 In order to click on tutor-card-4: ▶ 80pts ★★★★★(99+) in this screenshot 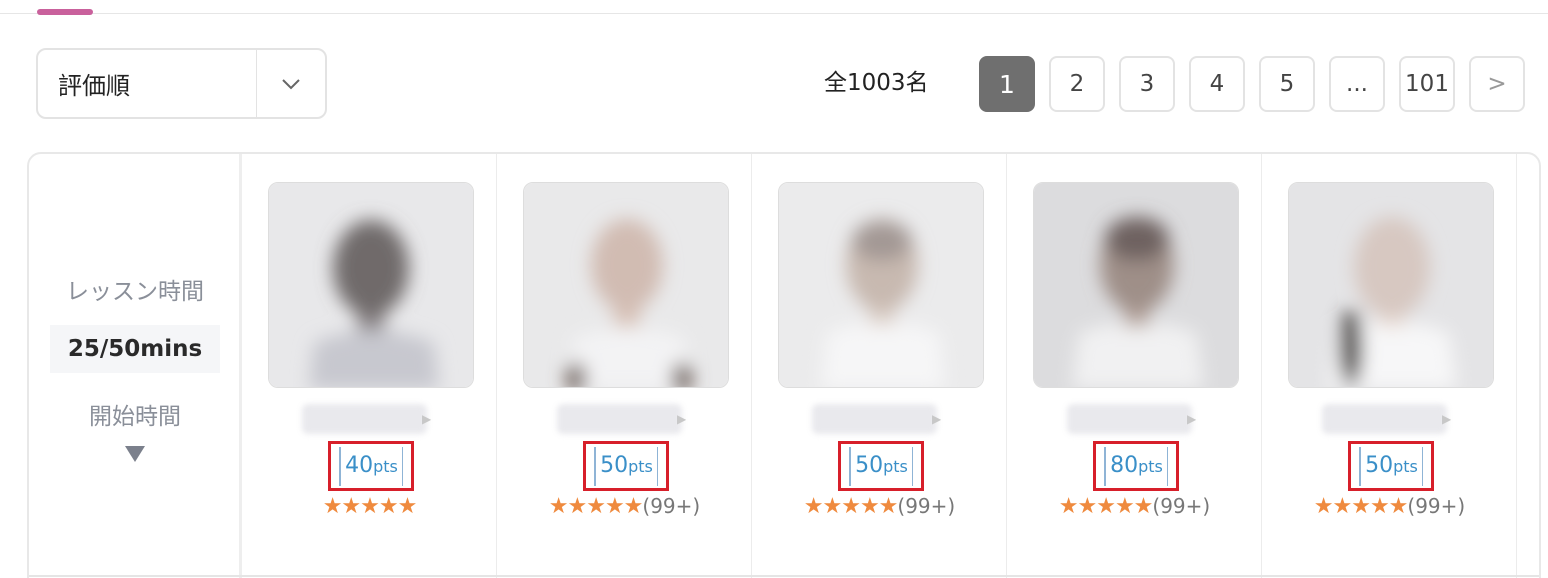, I will do `click(1134, 364)`.